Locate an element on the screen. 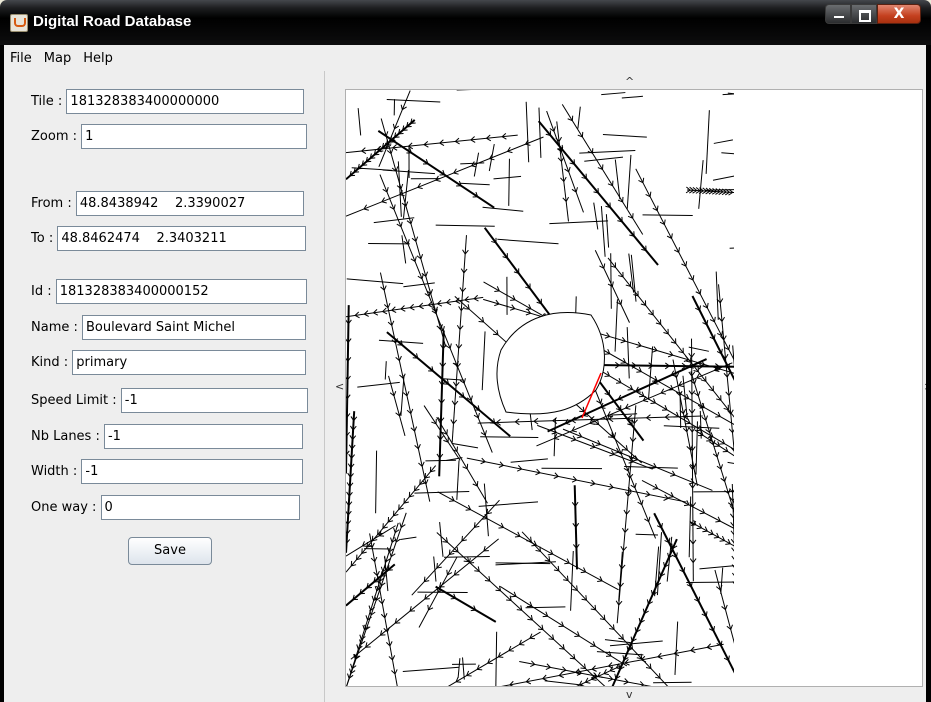  pan-down-arrow: v is located at coordinates (629, 694).